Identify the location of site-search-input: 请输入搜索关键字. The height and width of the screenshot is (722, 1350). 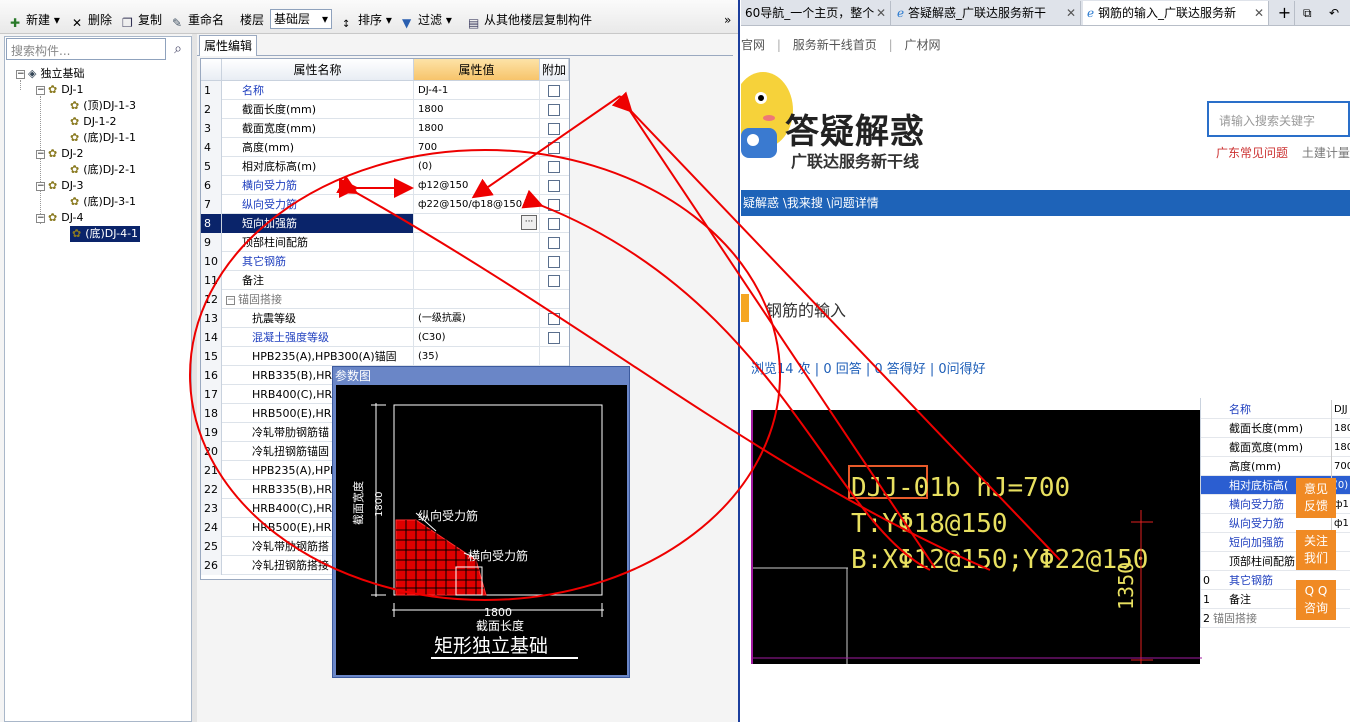
(1278, 119).